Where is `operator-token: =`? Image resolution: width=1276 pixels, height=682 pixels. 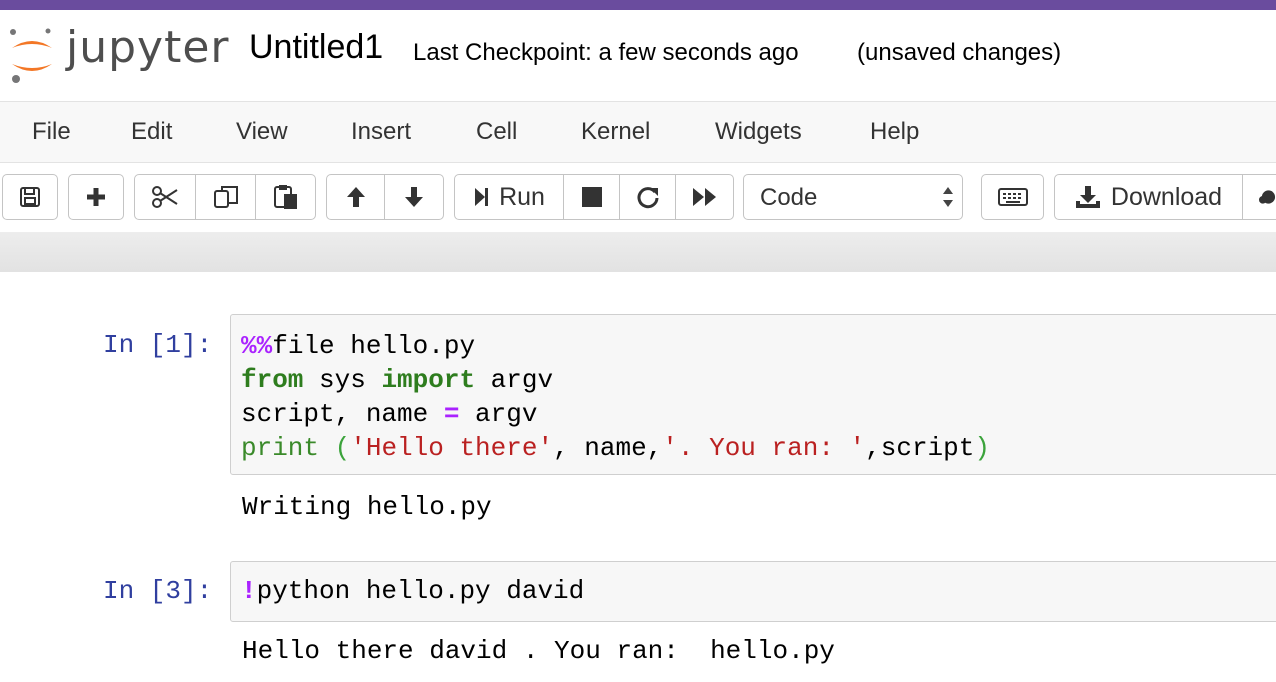 operator-token: = is located at coordinates (451, 414).